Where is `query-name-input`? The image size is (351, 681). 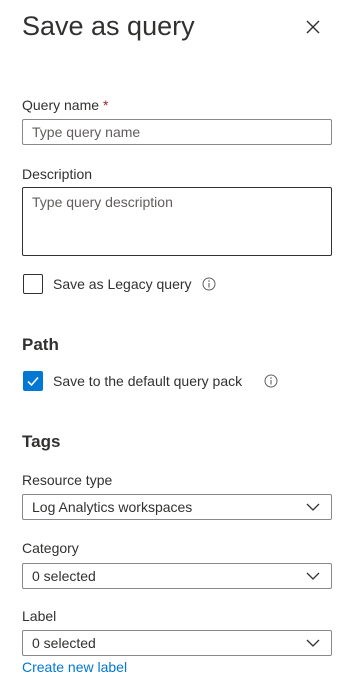 query-name-input is located at coordinates (177, 132).